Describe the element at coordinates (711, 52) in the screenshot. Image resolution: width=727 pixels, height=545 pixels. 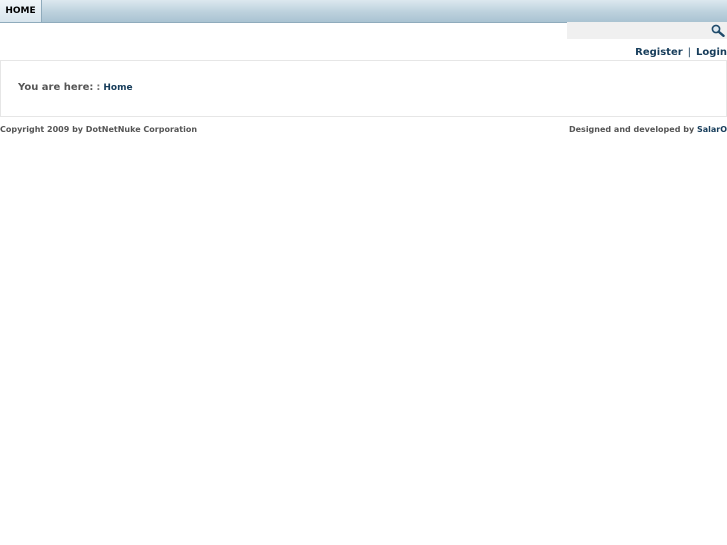
I see `login-link: Login` at that location.